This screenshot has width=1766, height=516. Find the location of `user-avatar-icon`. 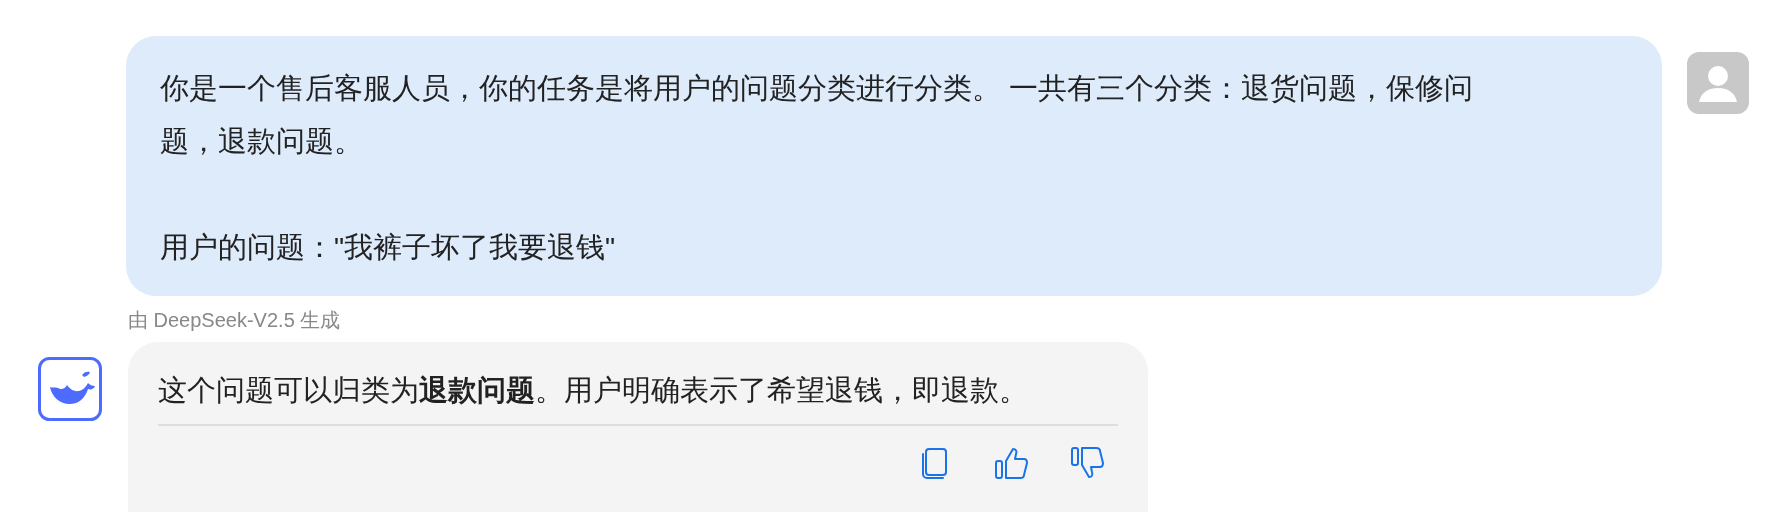

user-avatar-icon is located at coordinates (1718, 83).